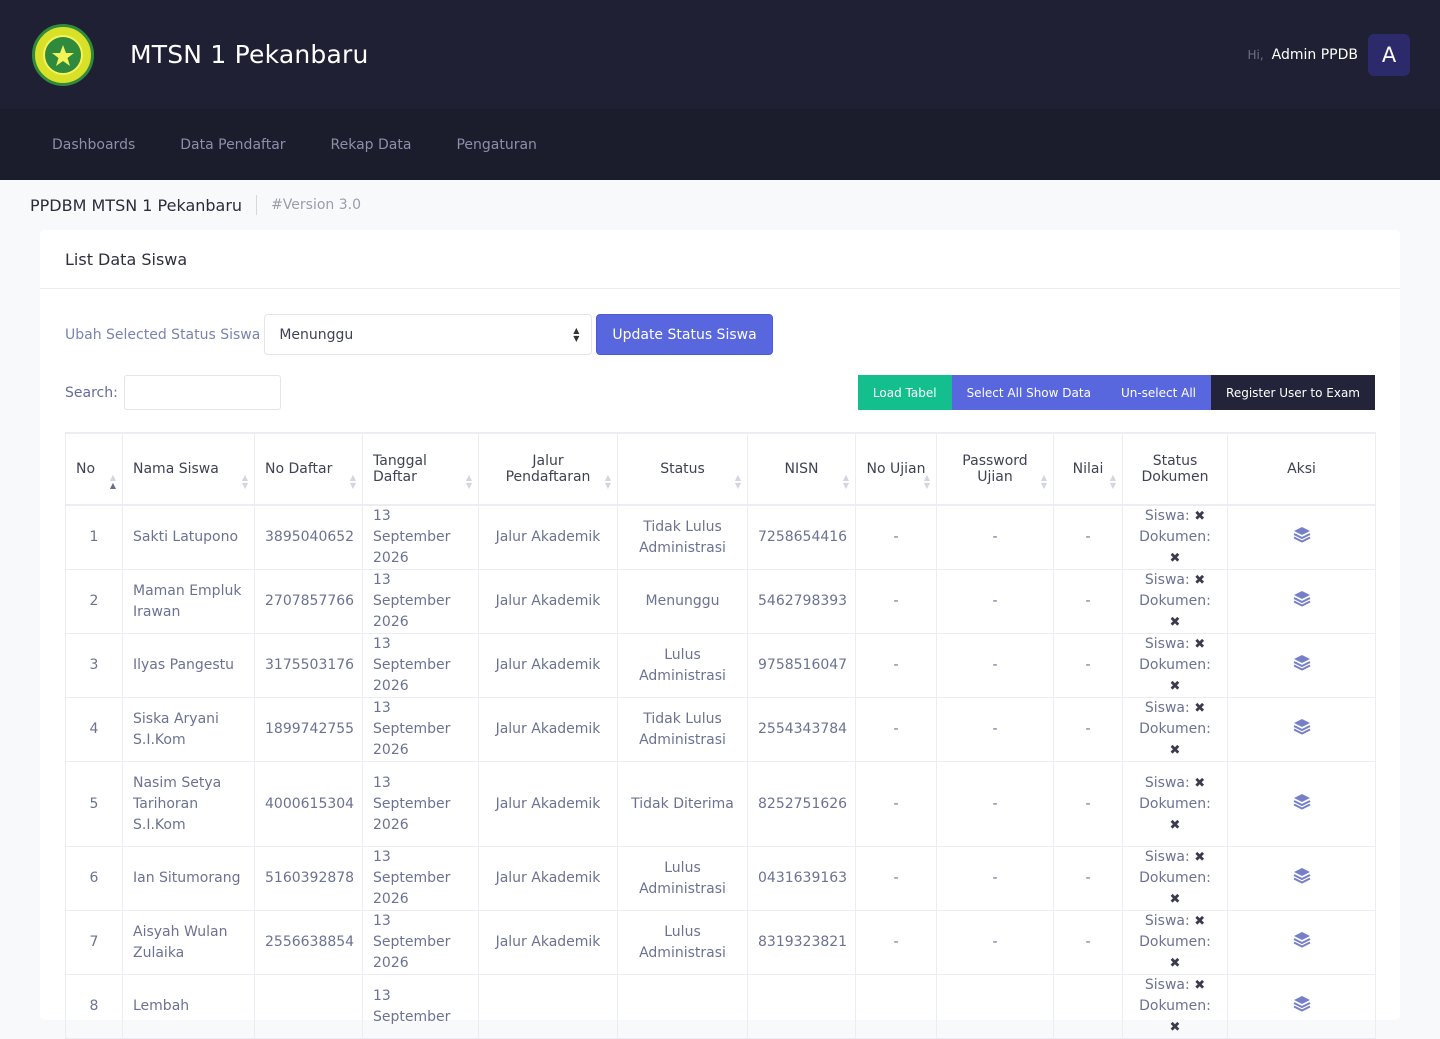  I want to click on col-header-nama: Nama Siswa ▲ ▼, so click(188, 469).